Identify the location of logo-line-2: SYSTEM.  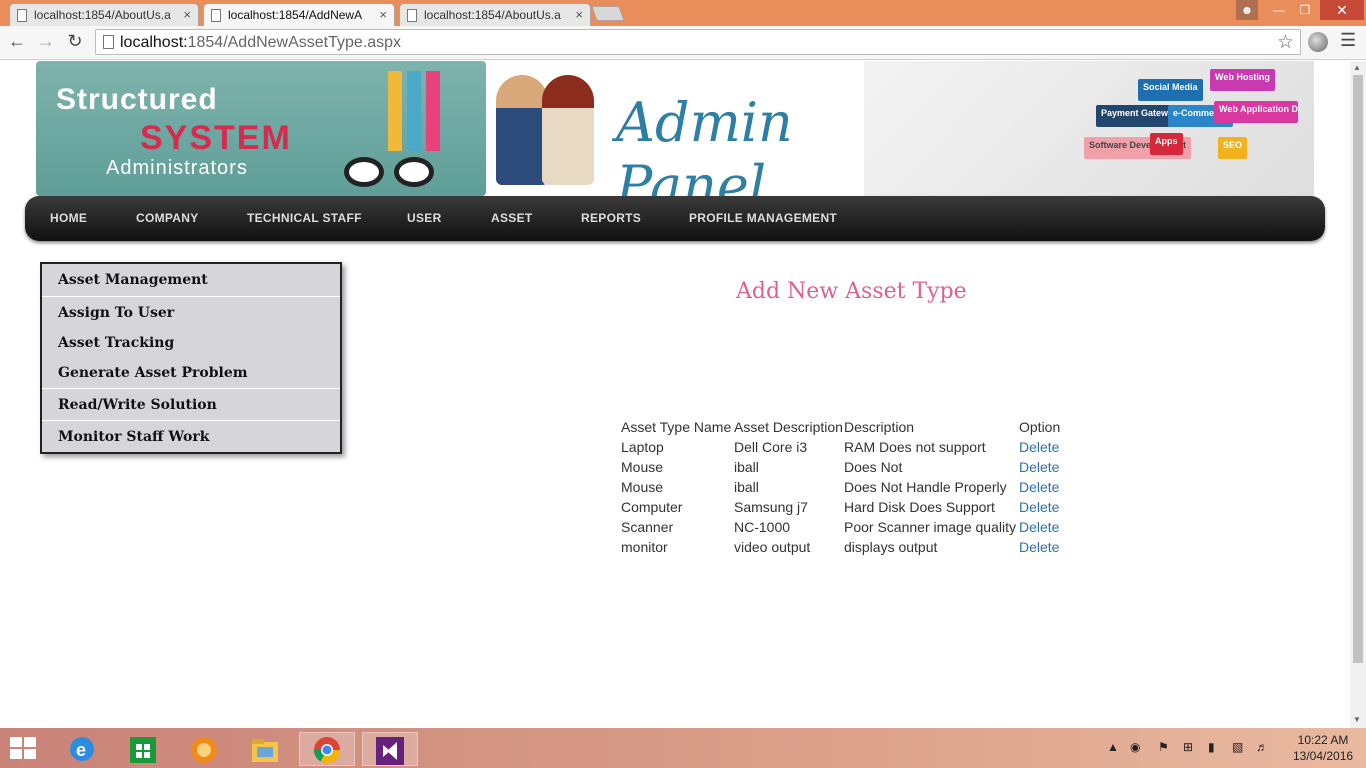
(216, 138).